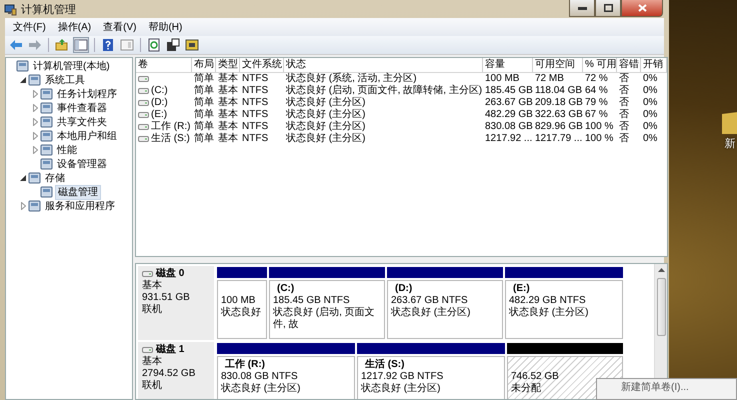 This screenshot has width=737, height=400. What do you see at coordinates (147, 350) in the screenshot?
I see `drive-icon` at bounding box center [147, 350].